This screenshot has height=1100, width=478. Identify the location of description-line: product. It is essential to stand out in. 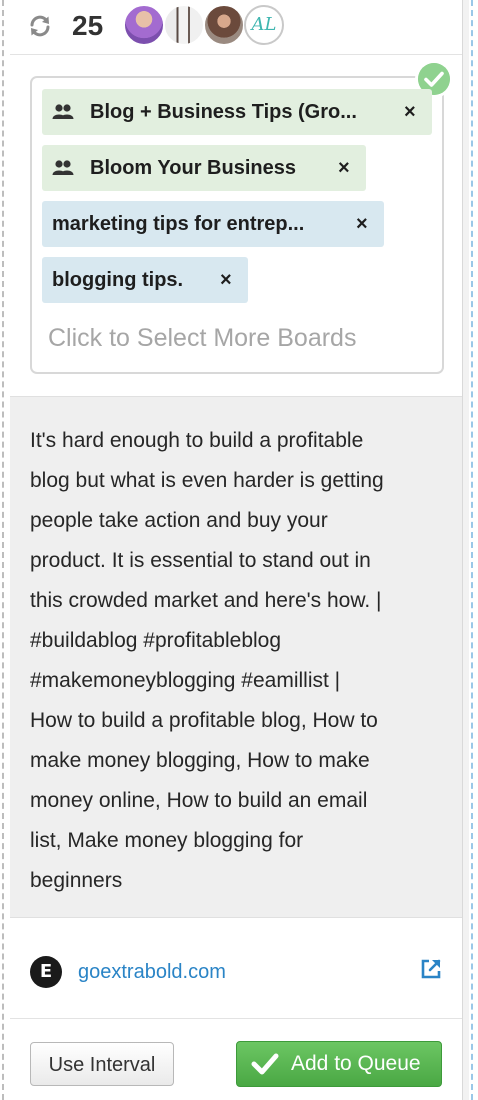
(200, 560).